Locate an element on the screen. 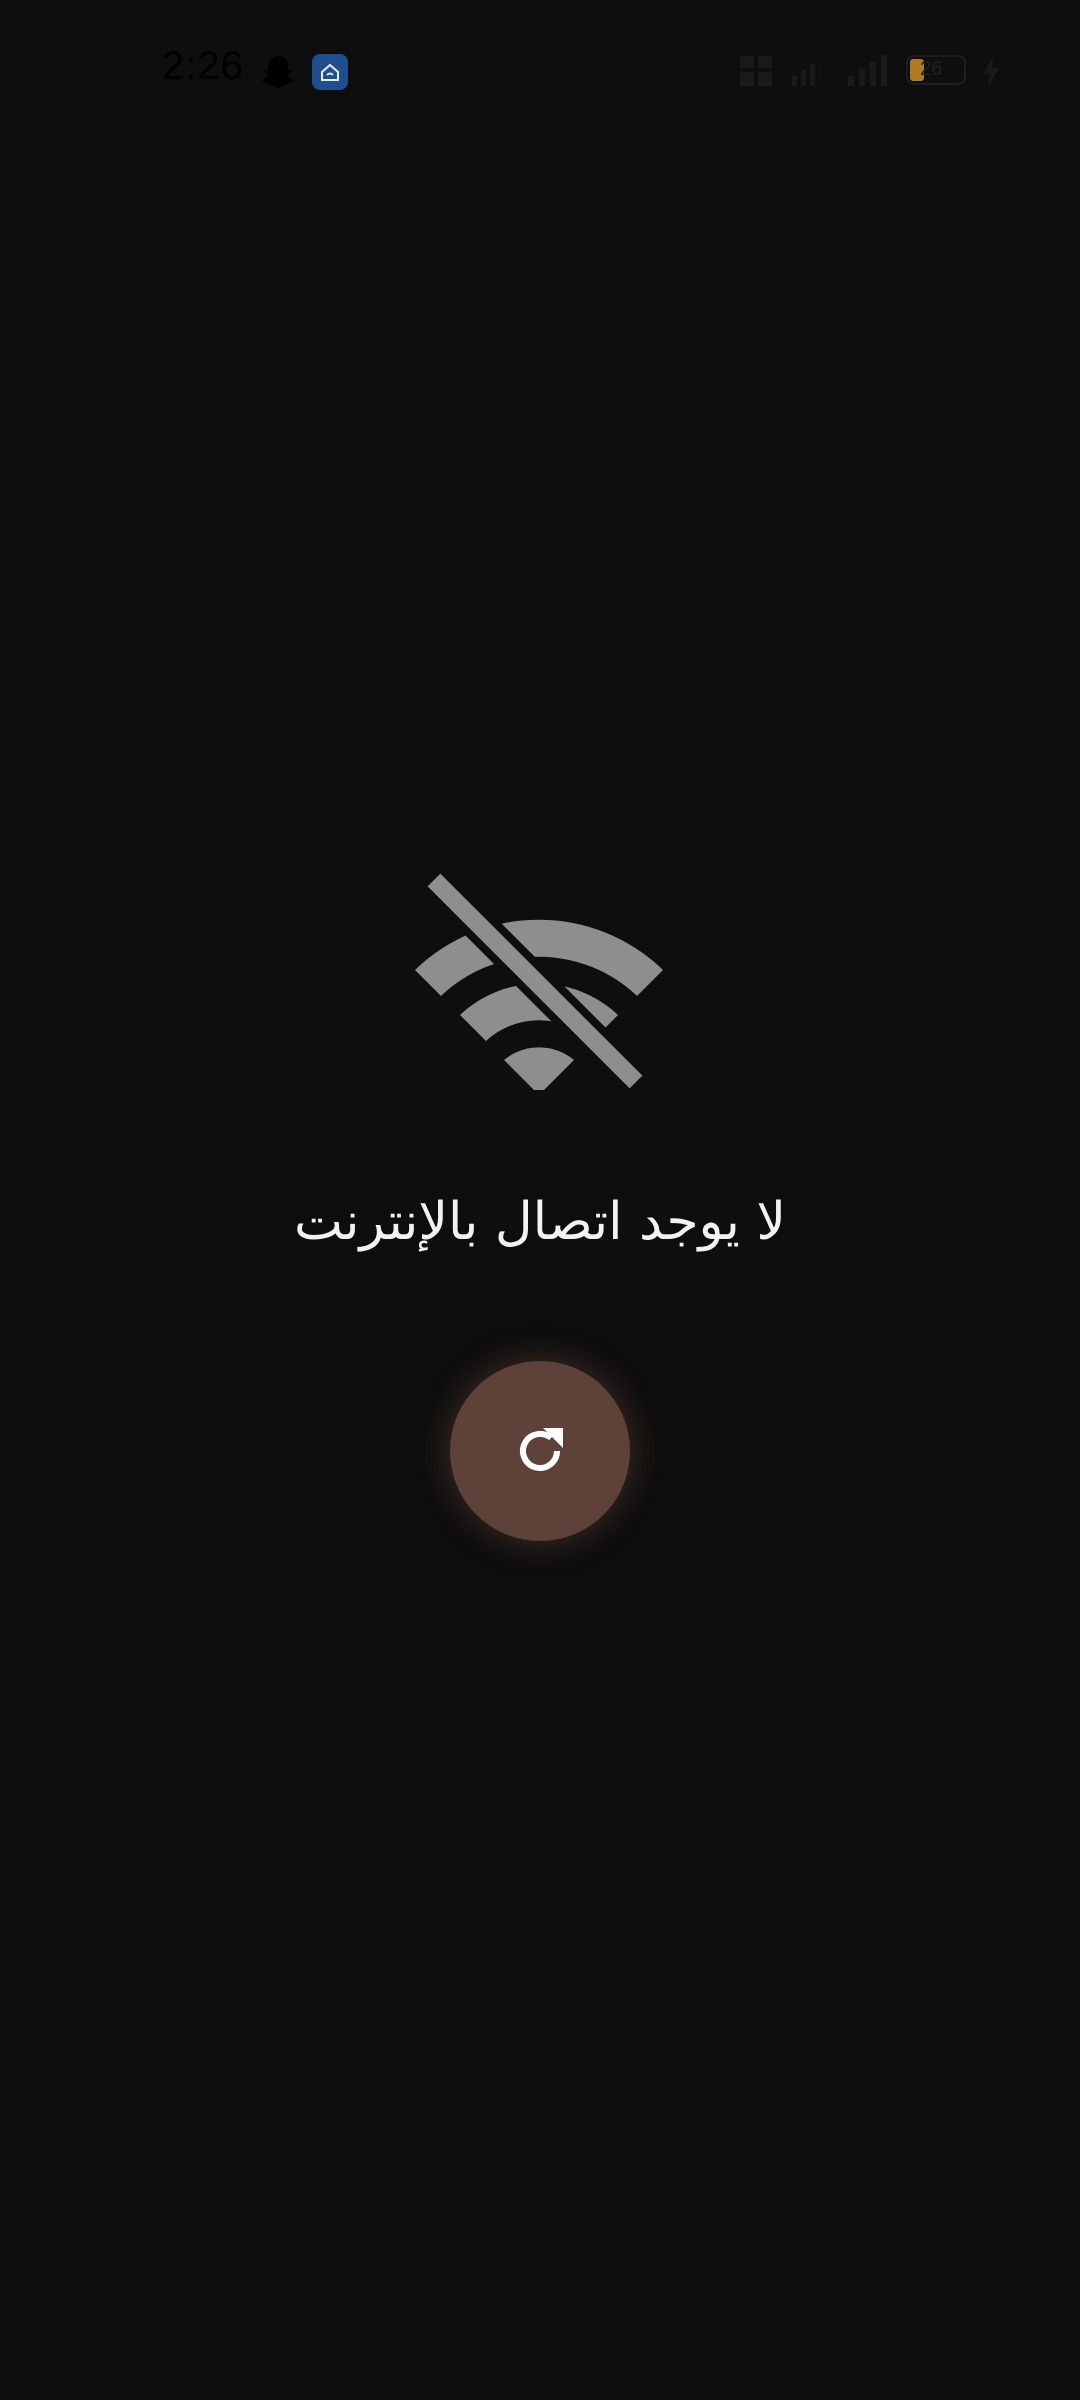 The image size is (1080, 2400). wifi-off-icon is located at coordinates (539, 980).